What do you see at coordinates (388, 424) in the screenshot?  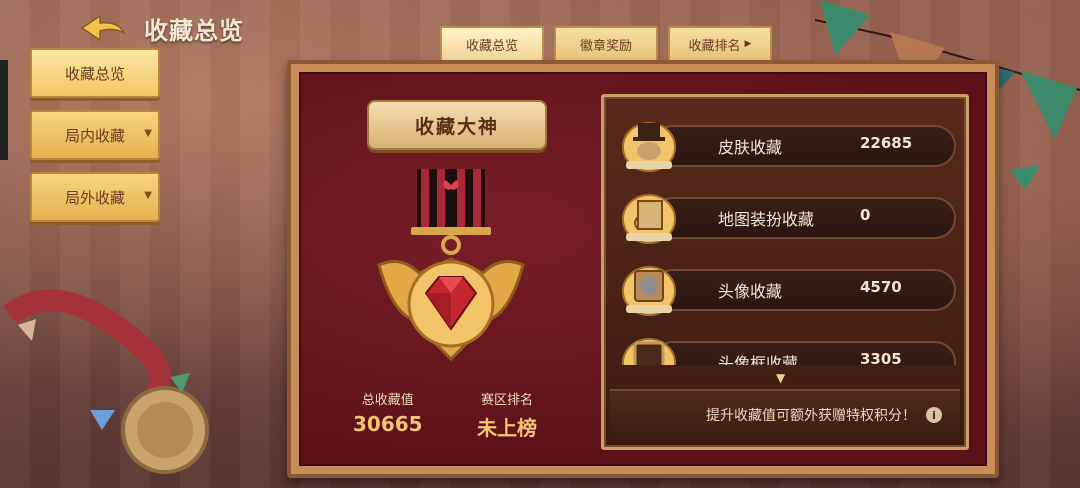 I see `total-collection-value: 30665` at bounding box center [388, 424].